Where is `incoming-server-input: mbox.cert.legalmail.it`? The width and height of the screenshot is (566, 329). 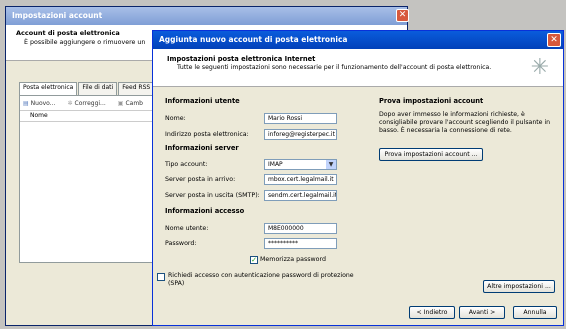 incoming-server-input: mbox.cert.legalmail.it is located at coordinates (300, 179).